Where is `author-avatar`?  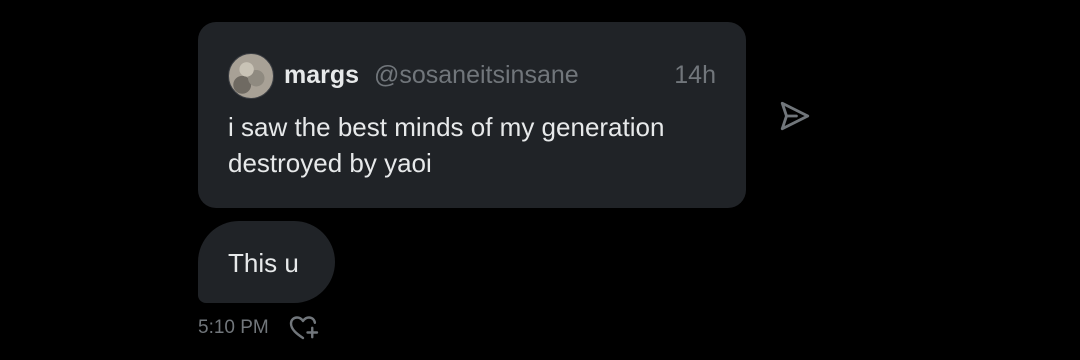
author-avatar is located at coordinates (251, 76).